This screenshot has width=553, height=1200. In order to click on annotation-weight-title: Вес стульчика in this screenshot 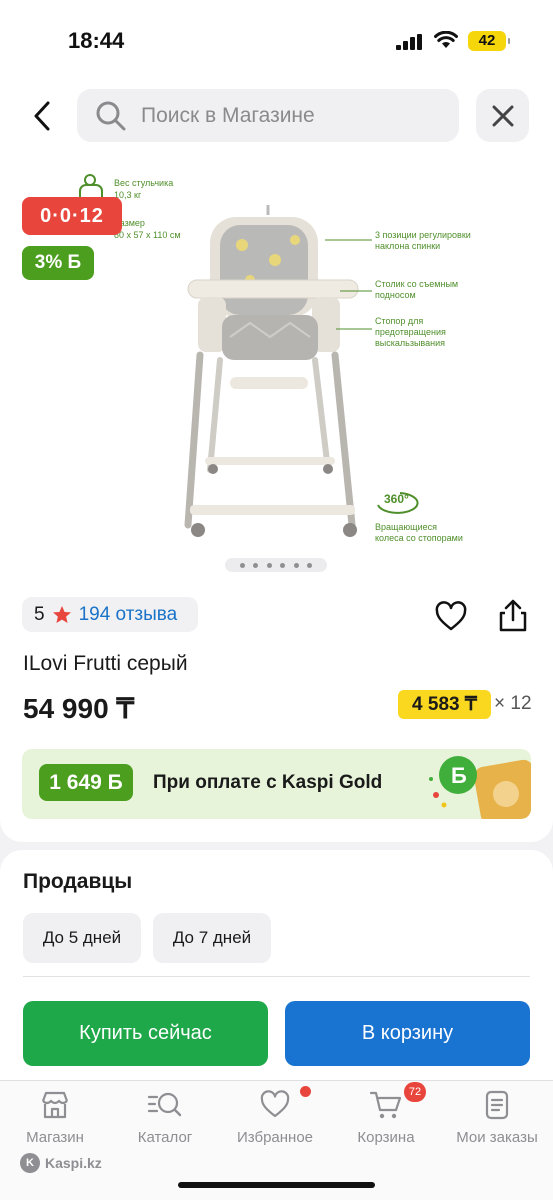, I will do `click(143, 183)`.